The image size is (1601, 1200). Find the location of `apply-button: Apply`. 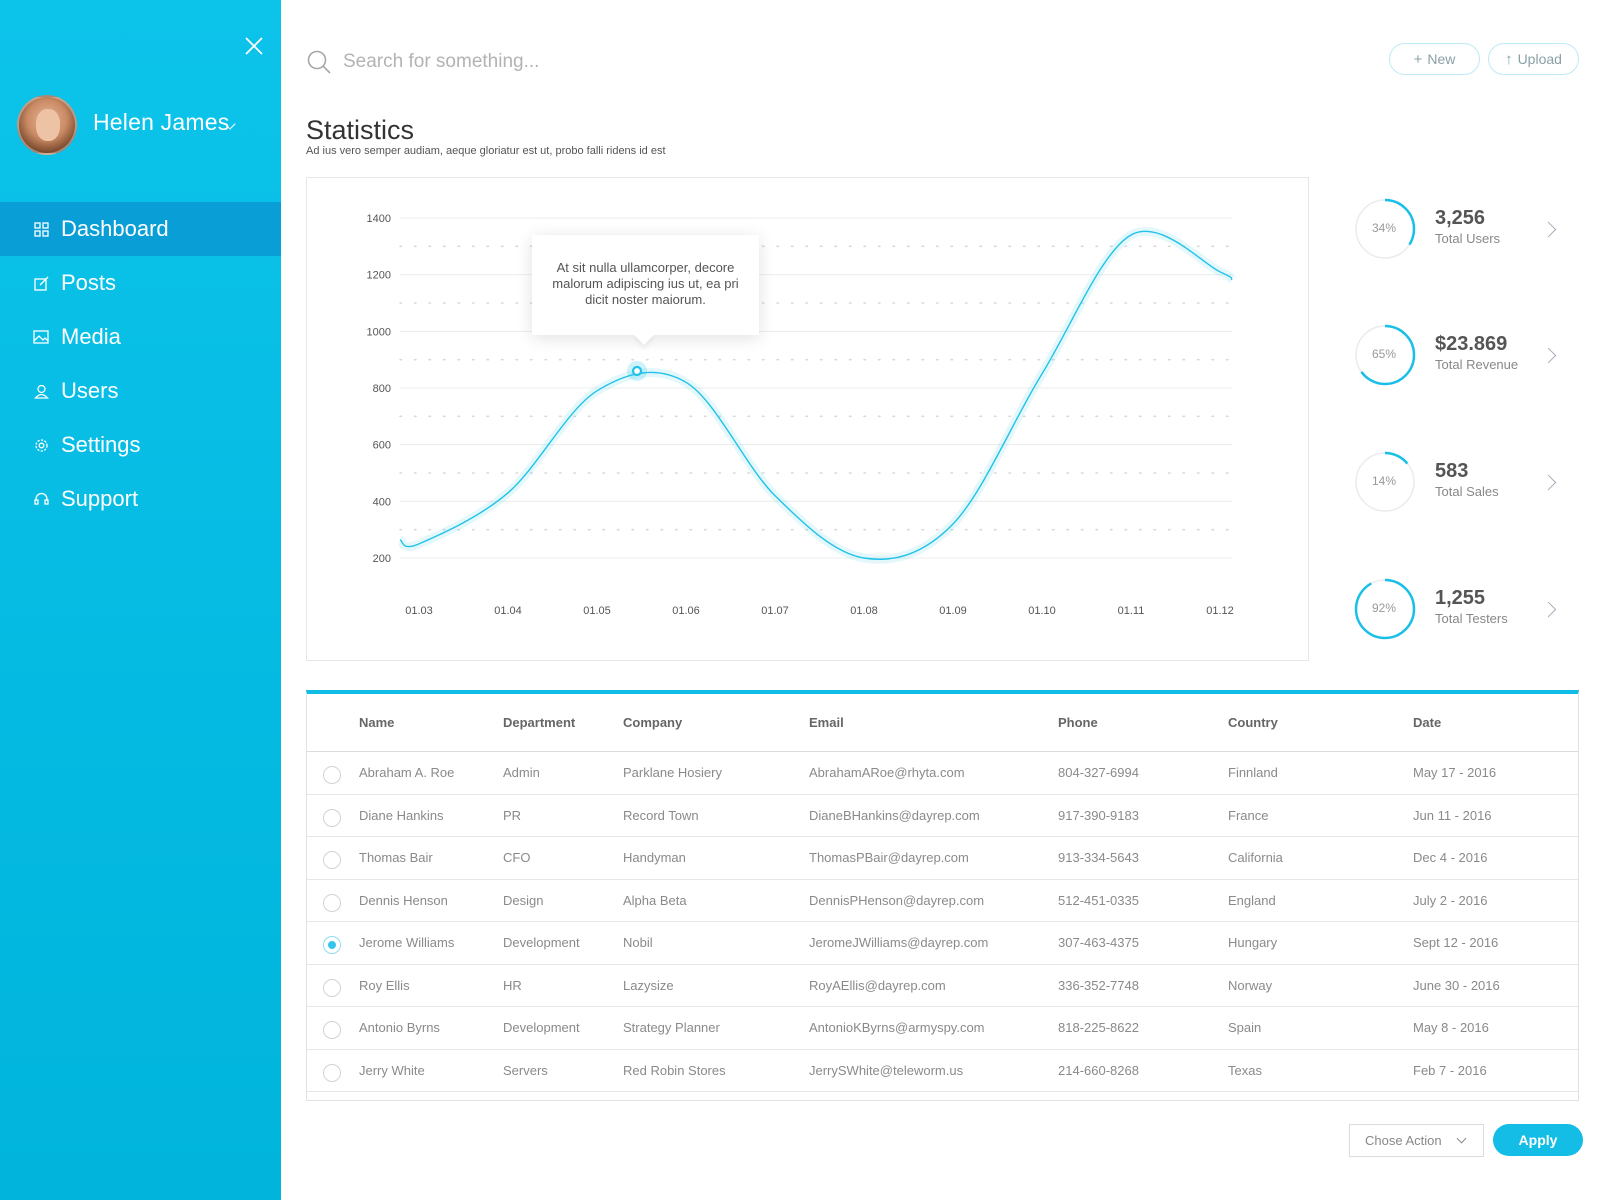

apply-button: Apply is located at coordinates (1538, 1140).